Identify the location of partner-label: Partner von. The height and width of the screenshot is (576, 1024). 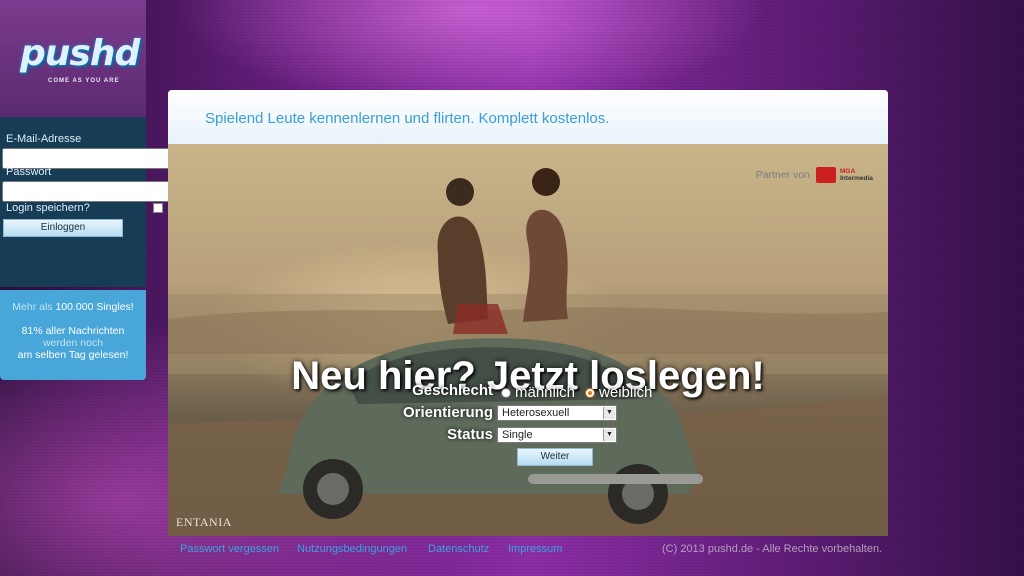
(782, 175).